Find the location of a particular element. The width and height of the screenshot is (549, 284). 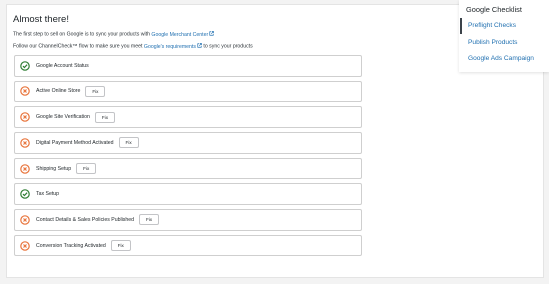

check-row: Active Online Store Fix is located at coordinates (188, 91).